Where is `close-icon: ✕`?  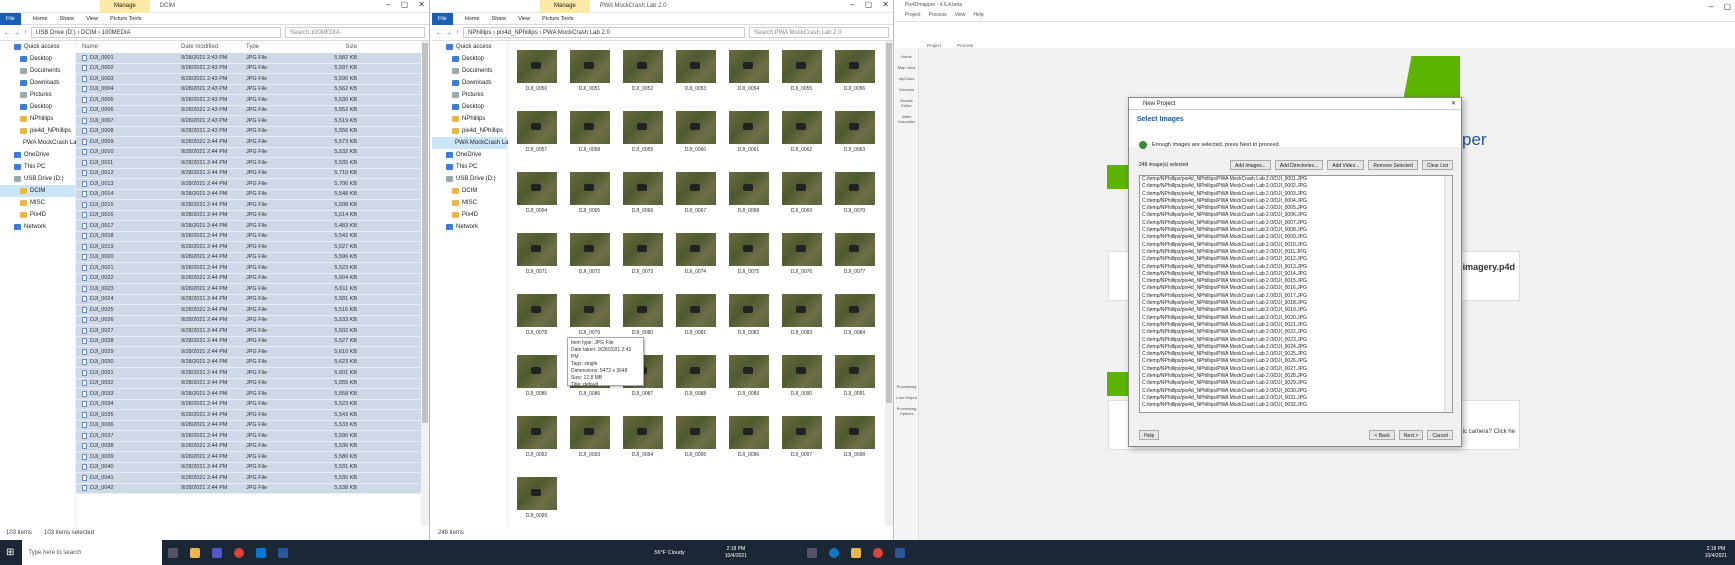
close-icon: ✕ is located at coordinates (421, 4).